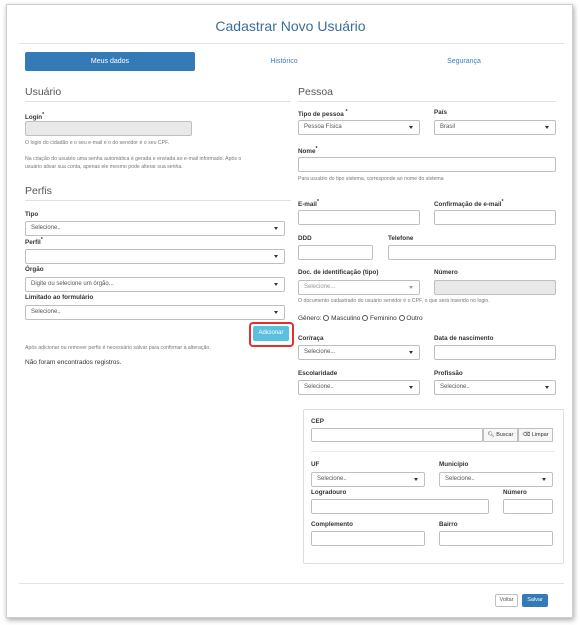 Image resolution: width=580 pixels, height=625 pixels. Describe the element at coordinates (464, 61) in the screenshot. I see `tab-seguranca: Segurança` at that location.